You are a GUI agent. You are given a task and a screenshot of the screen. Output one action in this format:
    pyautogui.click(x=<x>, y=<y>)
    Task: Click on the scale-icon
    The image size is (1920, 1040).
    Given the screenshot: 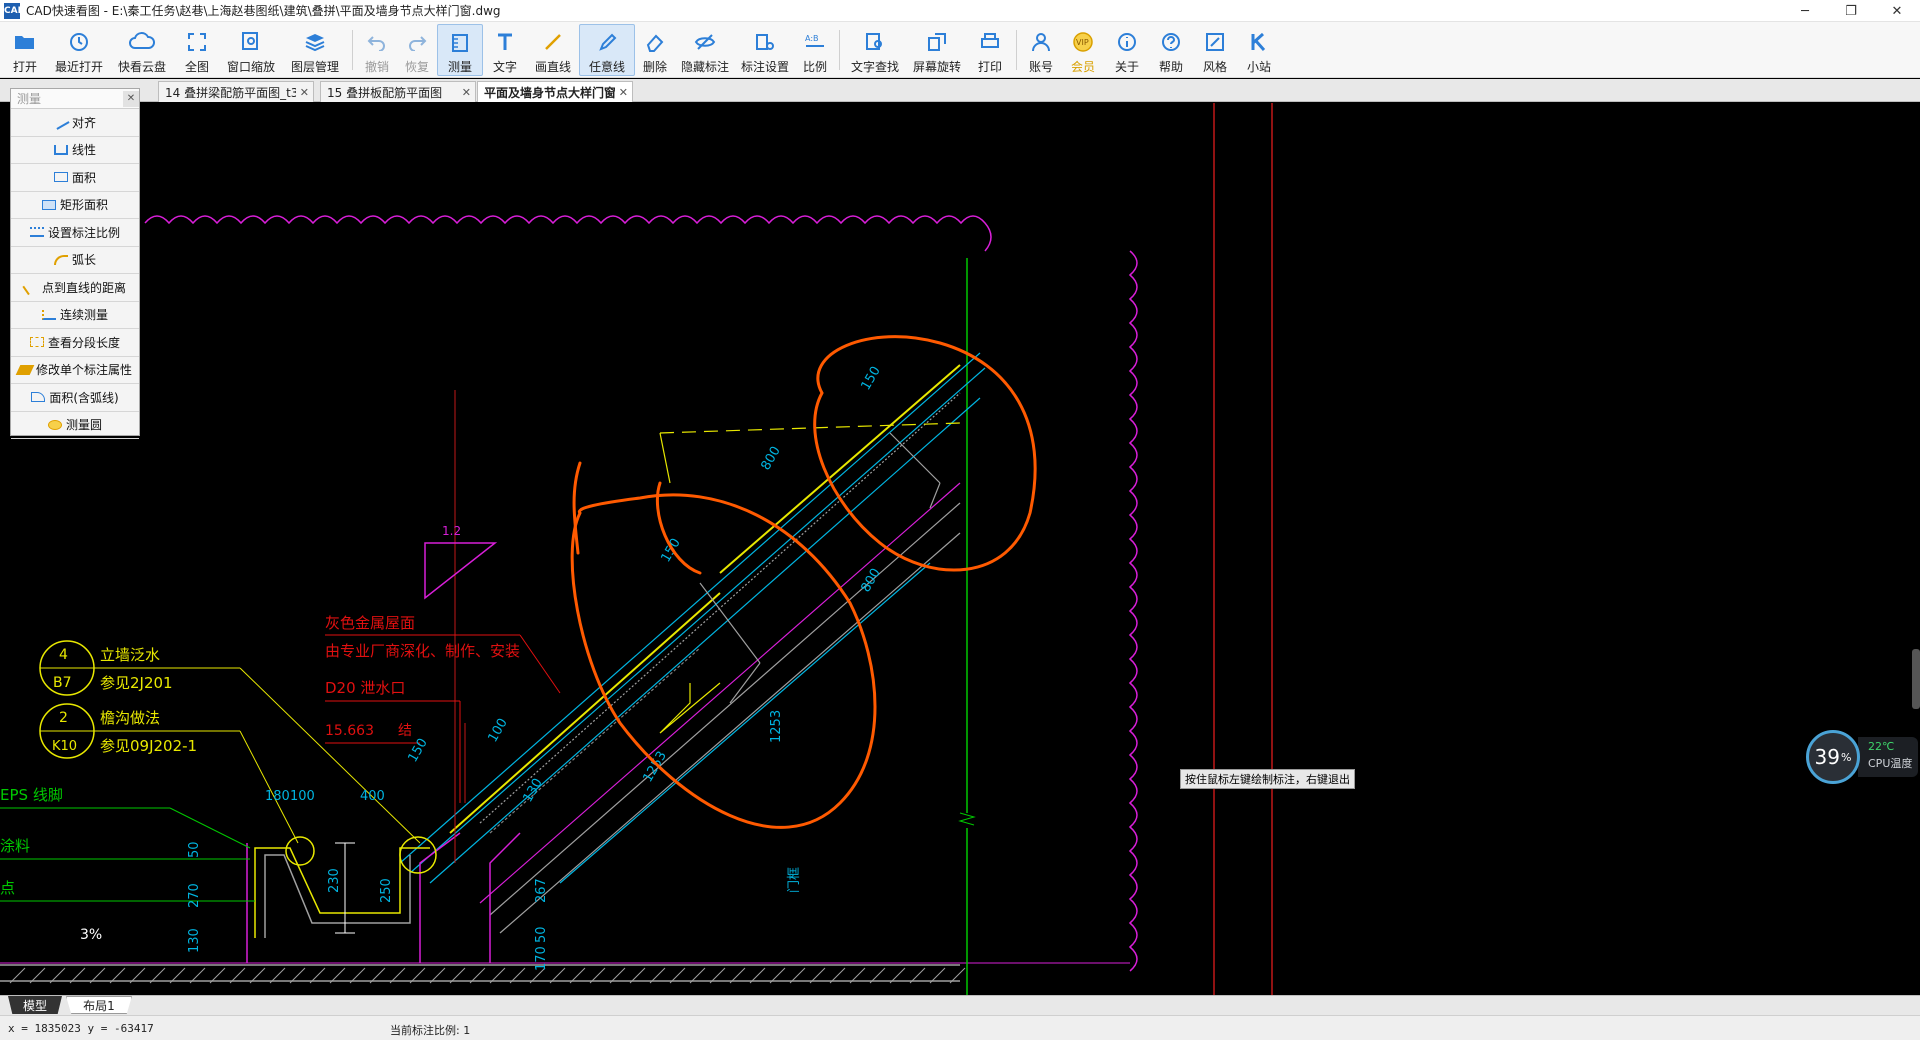 What is the action you would take?
    pyautogui.click(x=36, y=232)
    